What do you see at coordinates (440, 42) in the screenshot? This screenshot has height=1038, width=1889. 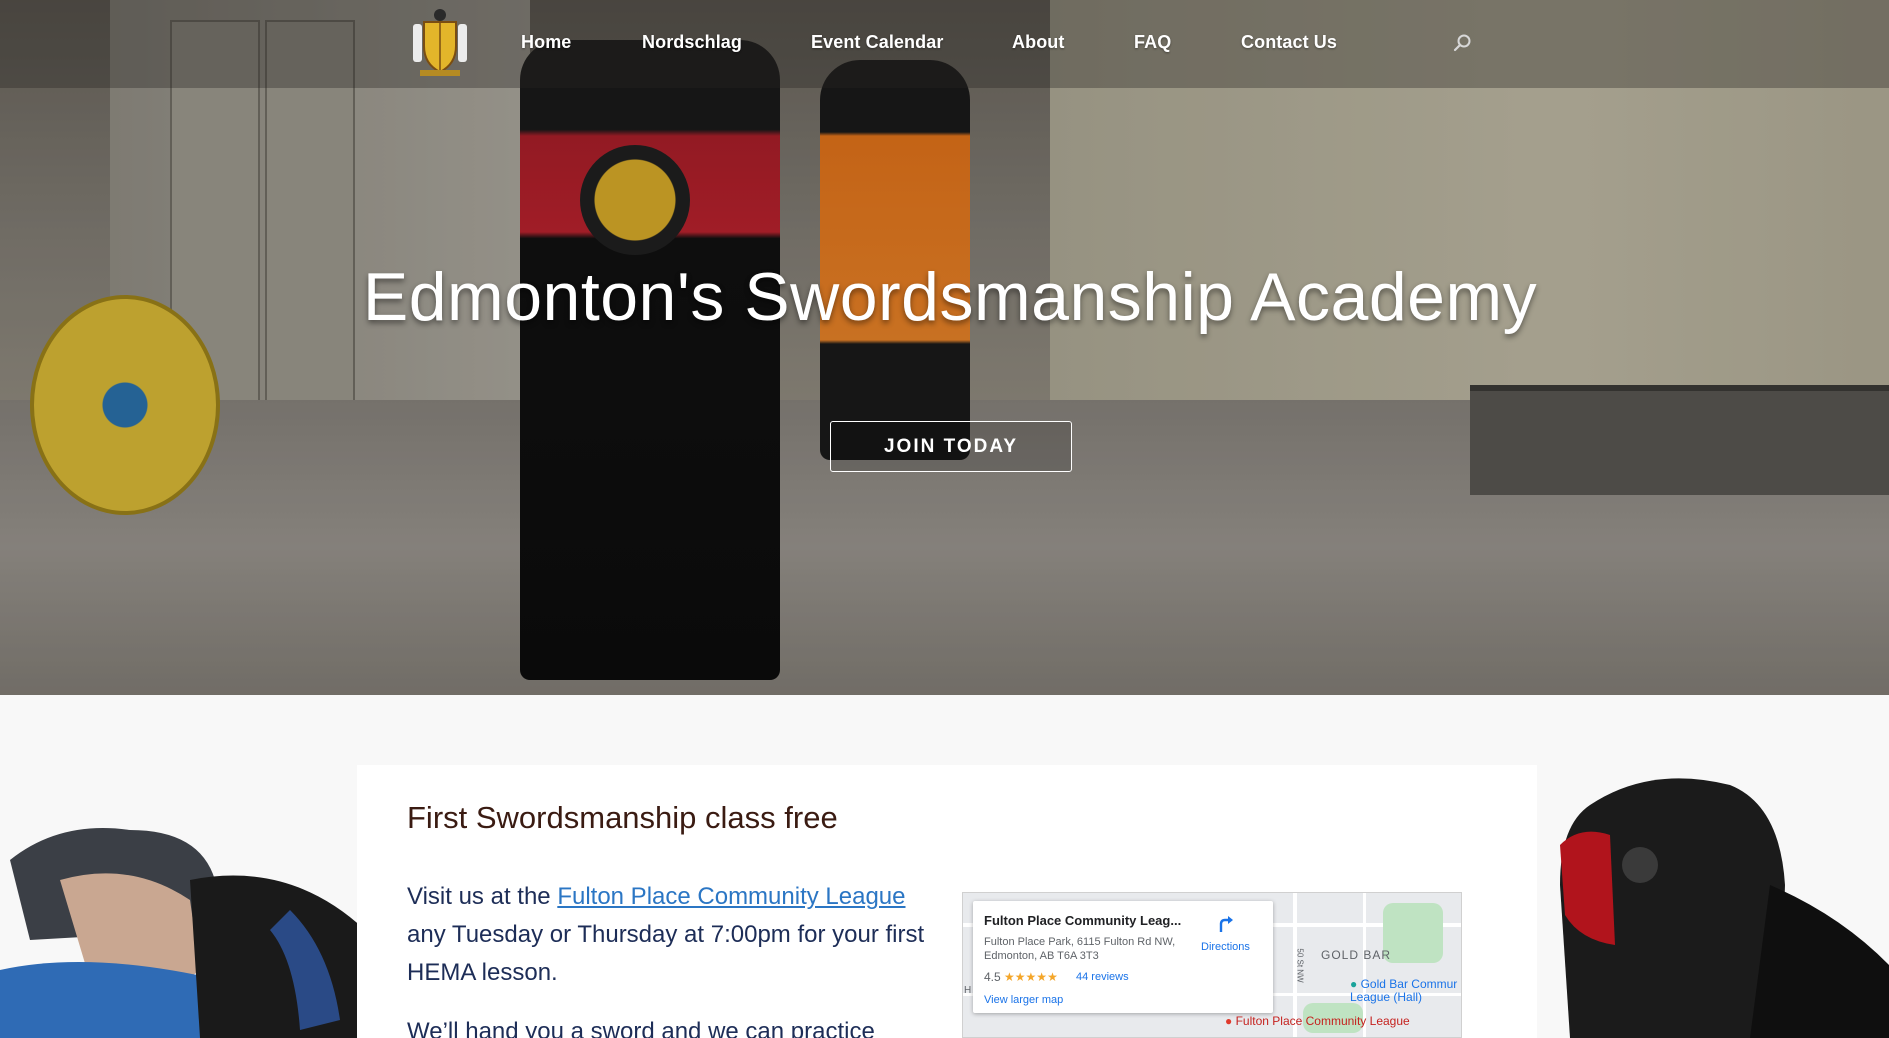 I see `club-logo` at bounding box center [440, 42].